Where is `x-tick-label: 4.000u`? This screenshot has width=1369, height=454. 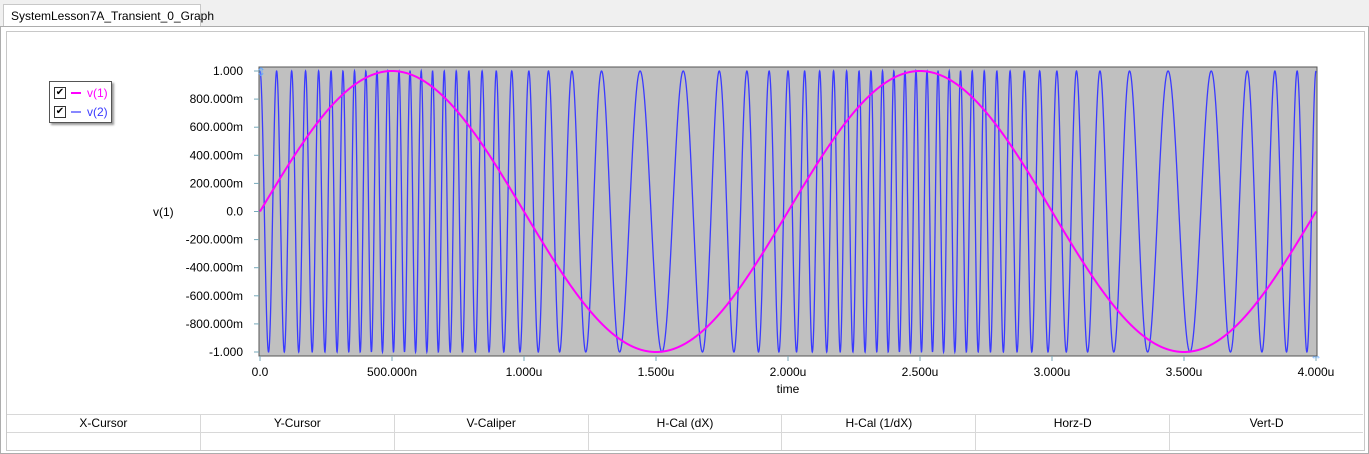
x-tick-label: 4.000u is located at coordinates (1316, 372).